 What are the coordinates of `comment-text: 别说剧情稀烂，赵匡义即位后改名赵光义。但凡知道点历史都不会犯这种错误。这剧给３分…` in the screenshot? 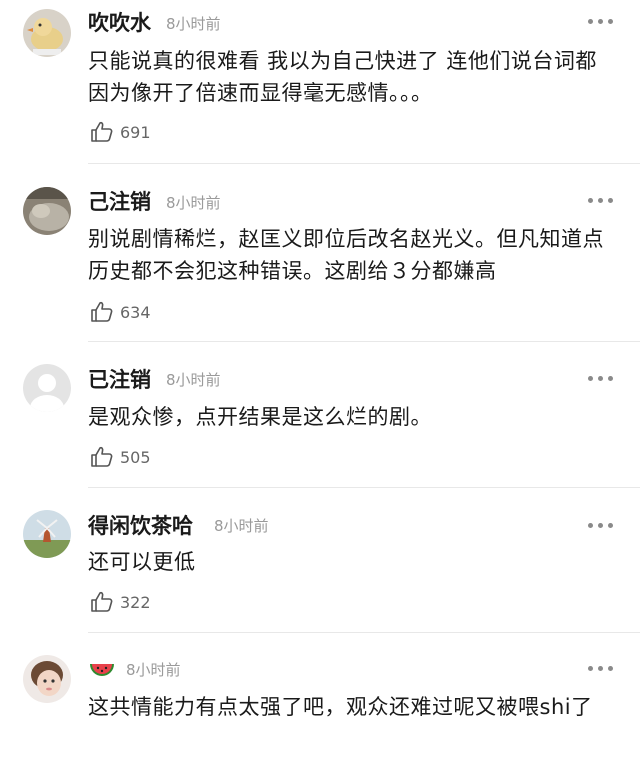 It's located at (346, 255).